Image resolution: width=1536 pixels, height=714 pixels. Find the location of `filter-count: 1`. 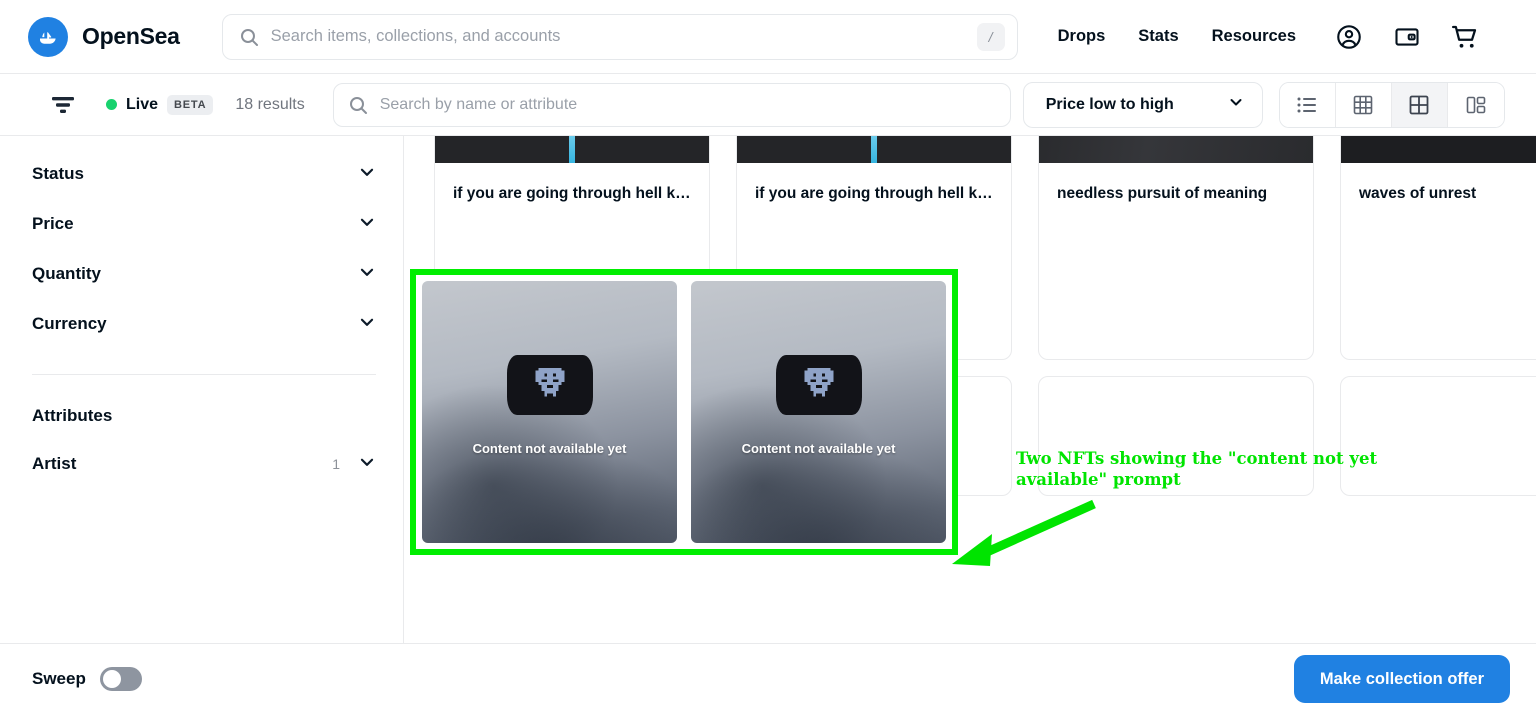

filter-count: 1 is located at coordinates (336, 464).